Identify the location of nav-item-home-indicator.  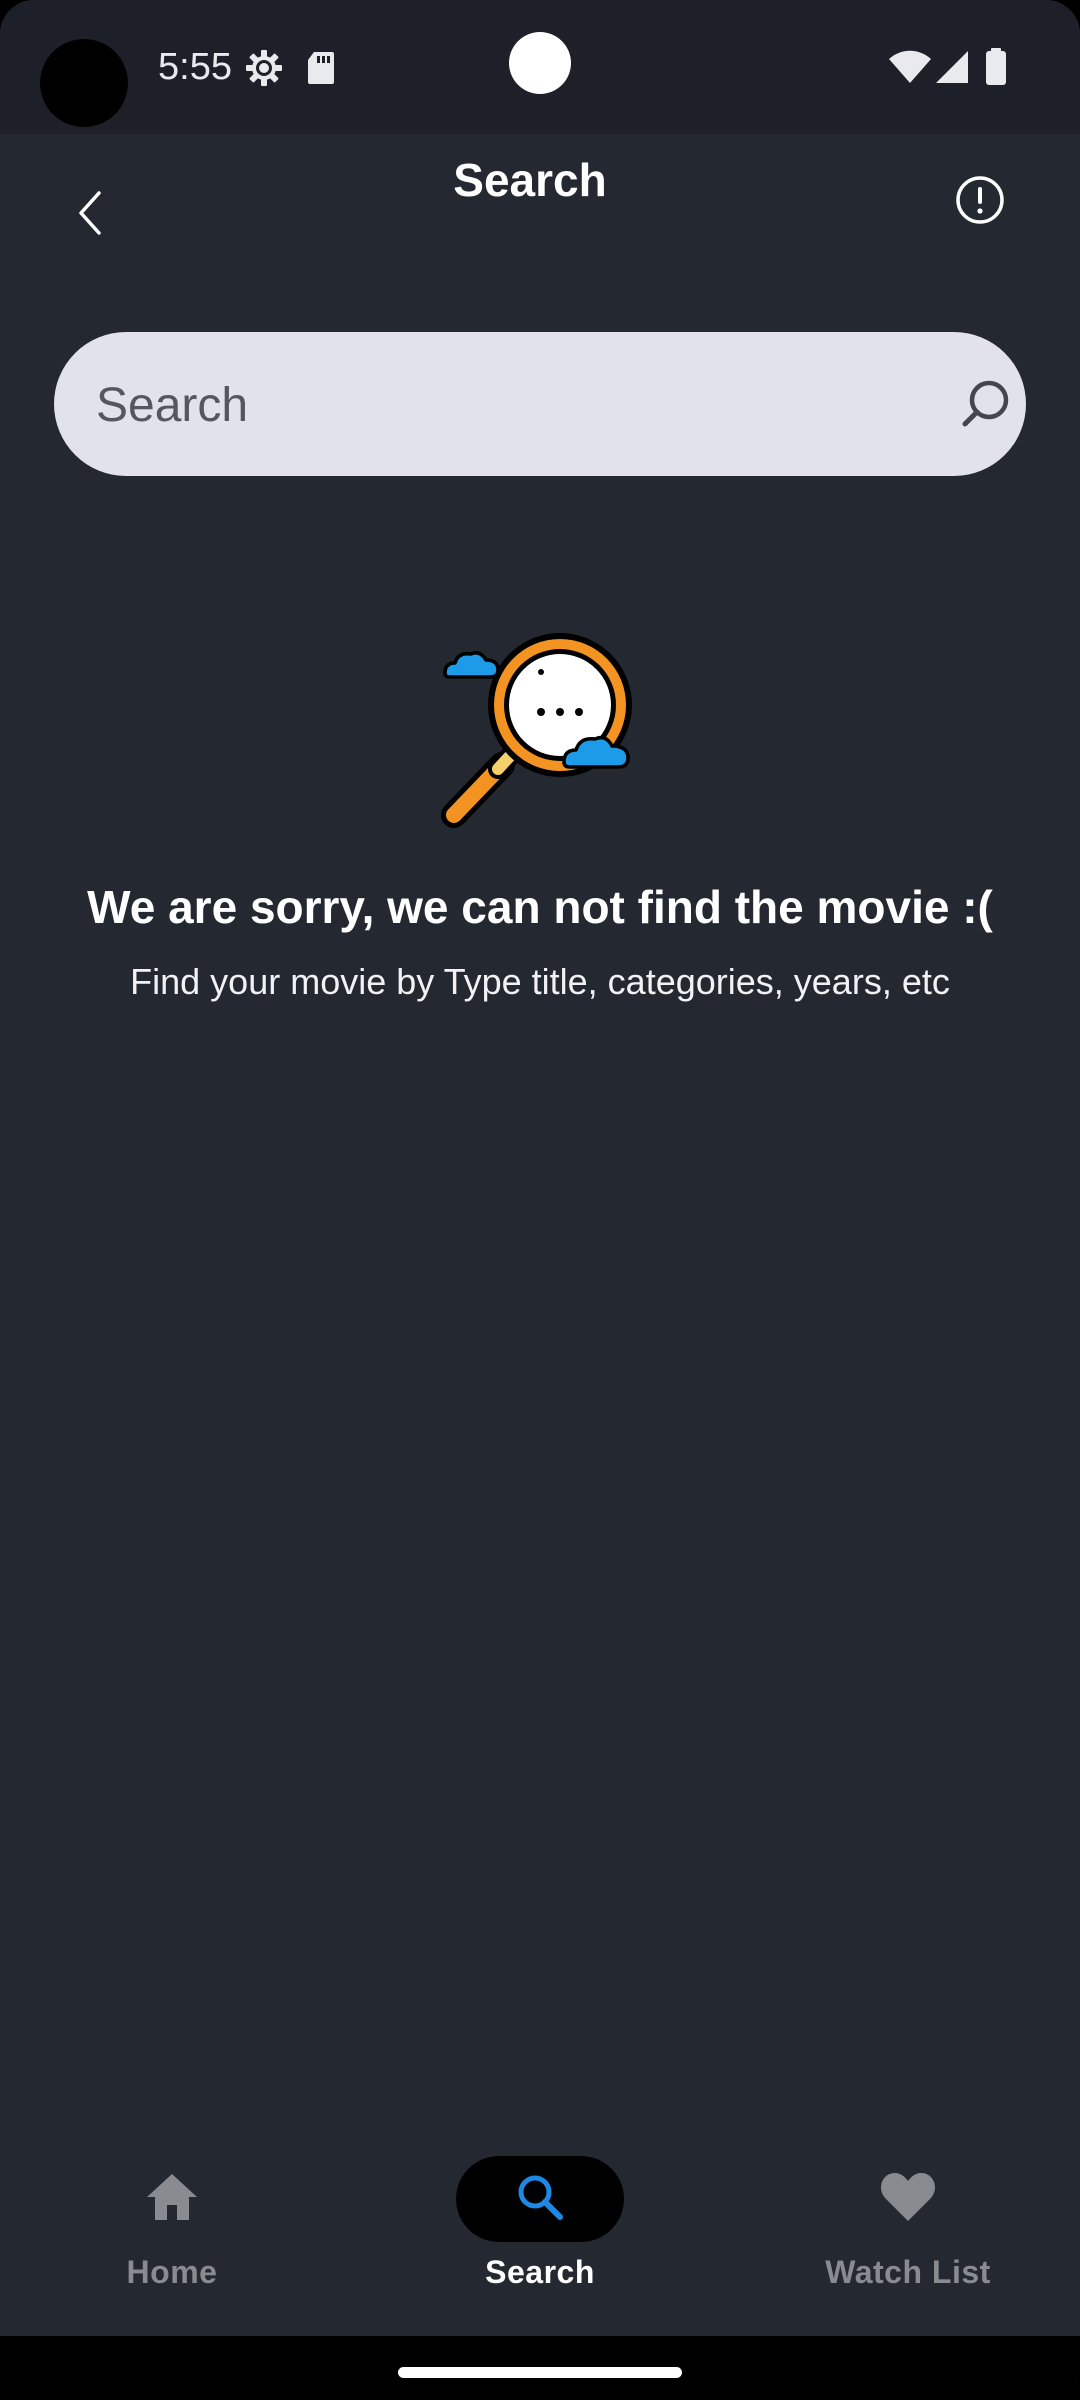
(172, 2199).